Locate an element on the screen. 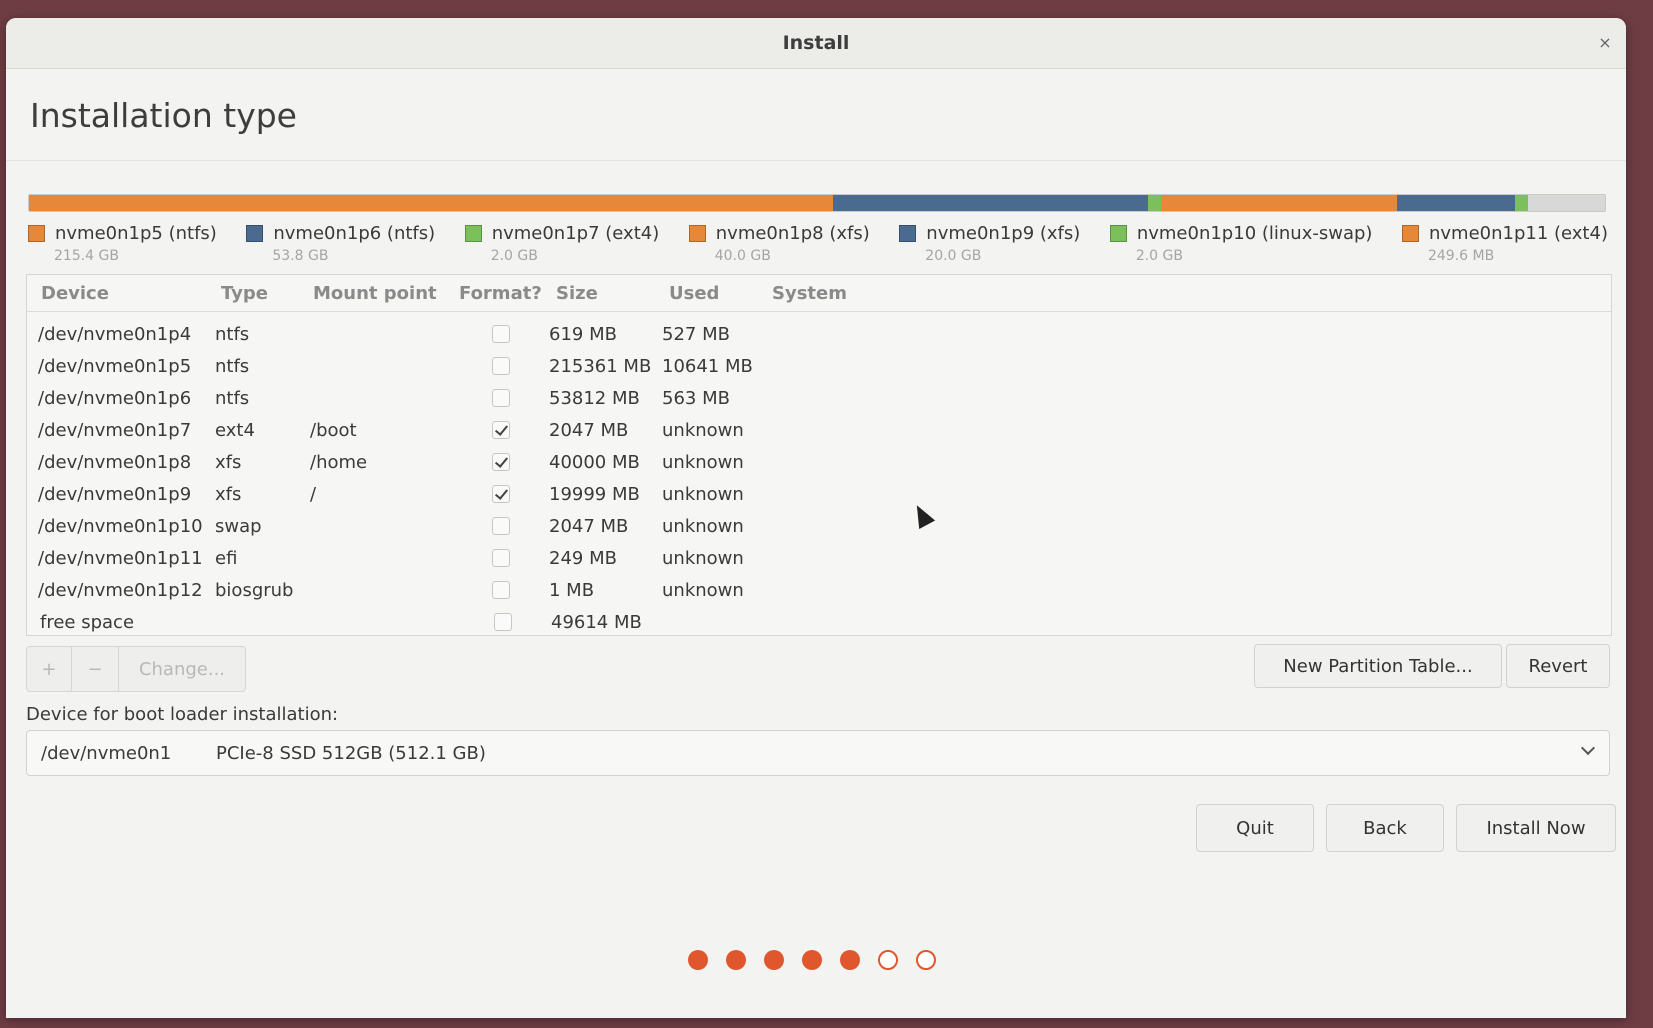 This screenshot has height=1028, width=1653. bootloader-device-select: /dev/nvme0n1 PCIe-8 SSD 512GB (512.1 GB) is located at coordinates (818, 753).